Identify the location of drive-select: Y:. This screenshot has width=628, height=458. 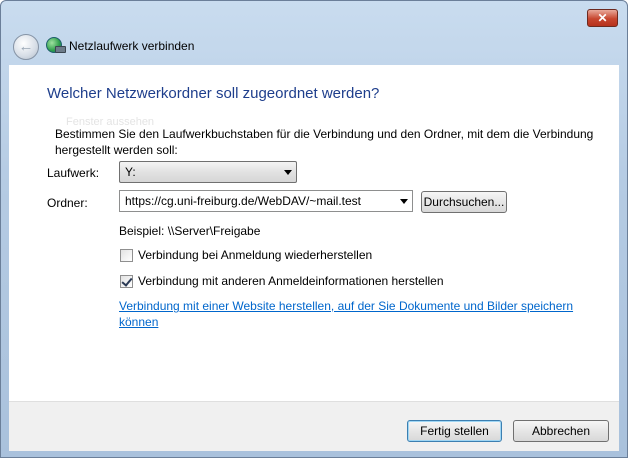
(208, 172).